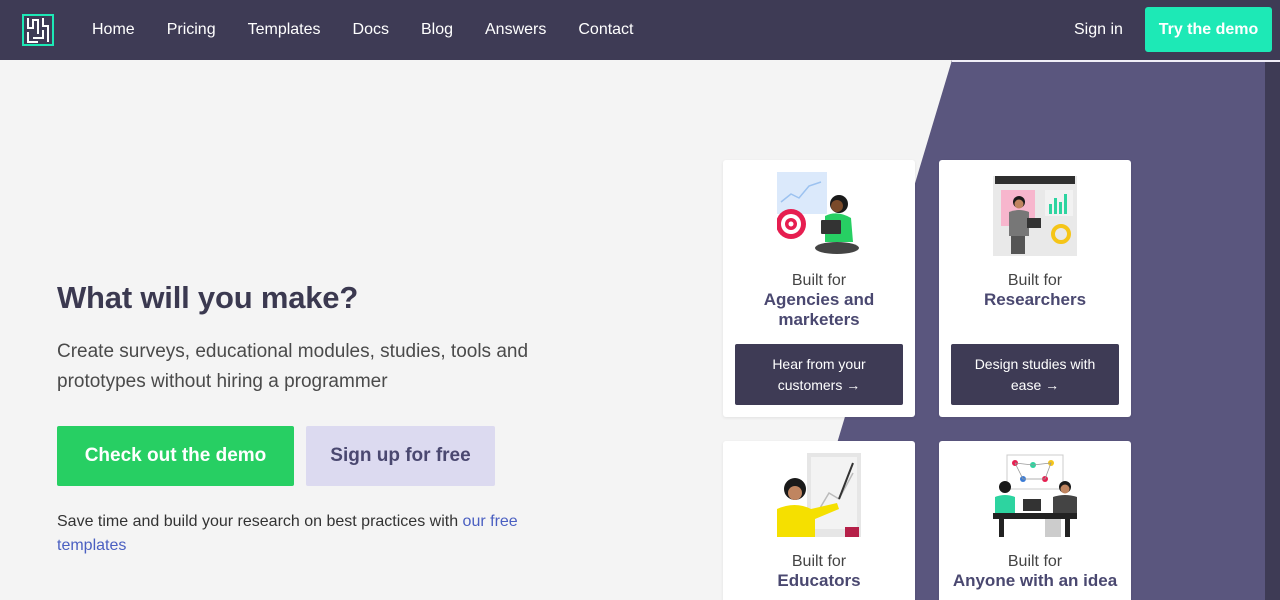  I want to click on logo-icon, so click(38, 30).